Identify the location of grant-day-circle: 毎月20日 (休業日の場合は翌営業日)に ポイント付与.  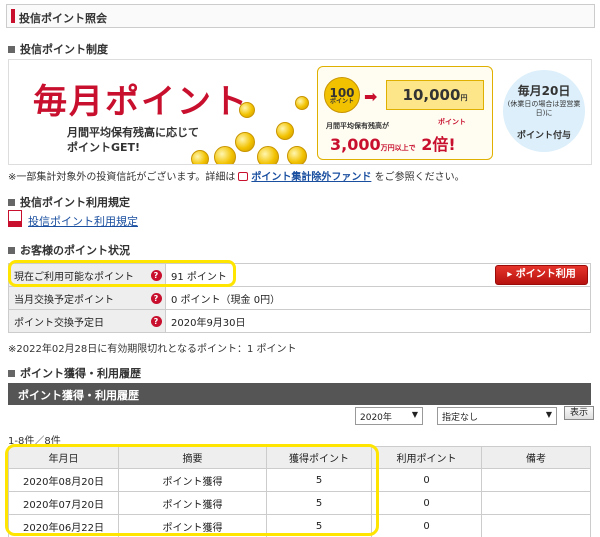
(544, 111).